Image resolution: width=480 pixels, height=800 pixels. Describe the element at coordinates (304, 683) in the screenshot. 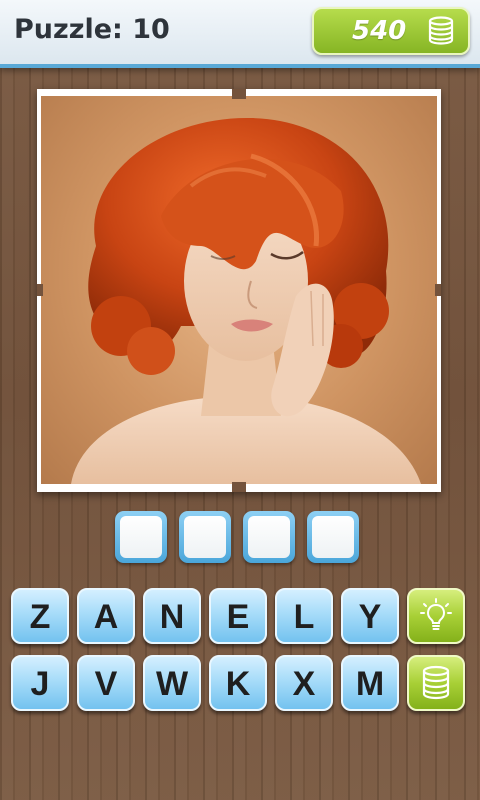

I see `letter-tile: X` at that location.